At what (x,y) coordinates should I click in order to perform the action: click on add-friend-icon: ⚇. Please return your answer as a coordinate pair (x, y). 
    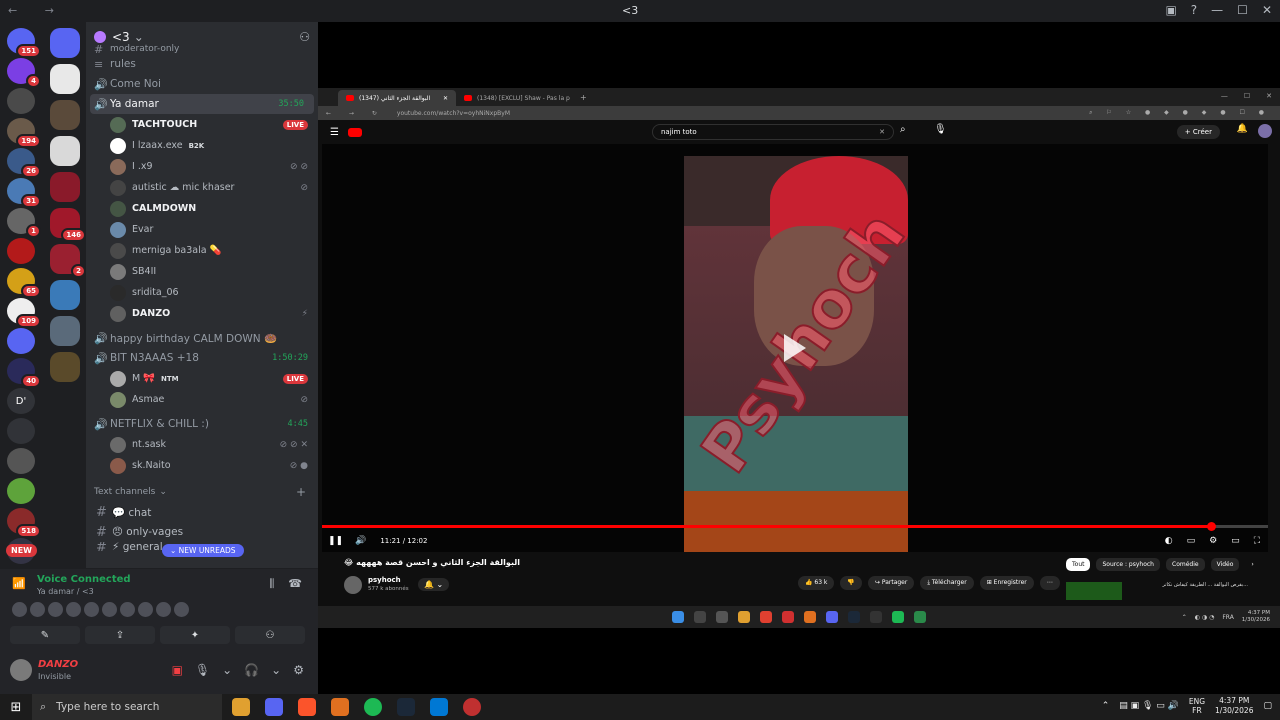
    Looking at the image, I should click on (304, 37).